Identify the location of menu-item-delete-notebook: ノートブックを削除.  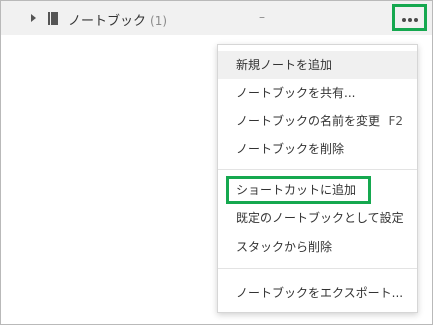
(317, 149).